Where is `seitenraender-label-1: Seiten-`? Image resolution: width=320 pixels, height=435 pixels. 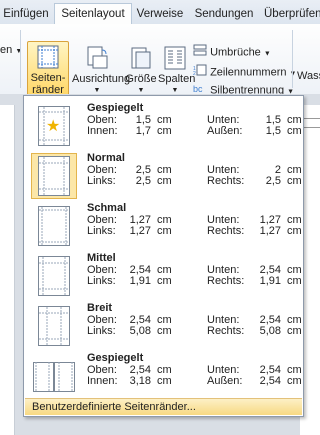
seitenraender-label-1: Seiten- is located at coordinates (48, 78).